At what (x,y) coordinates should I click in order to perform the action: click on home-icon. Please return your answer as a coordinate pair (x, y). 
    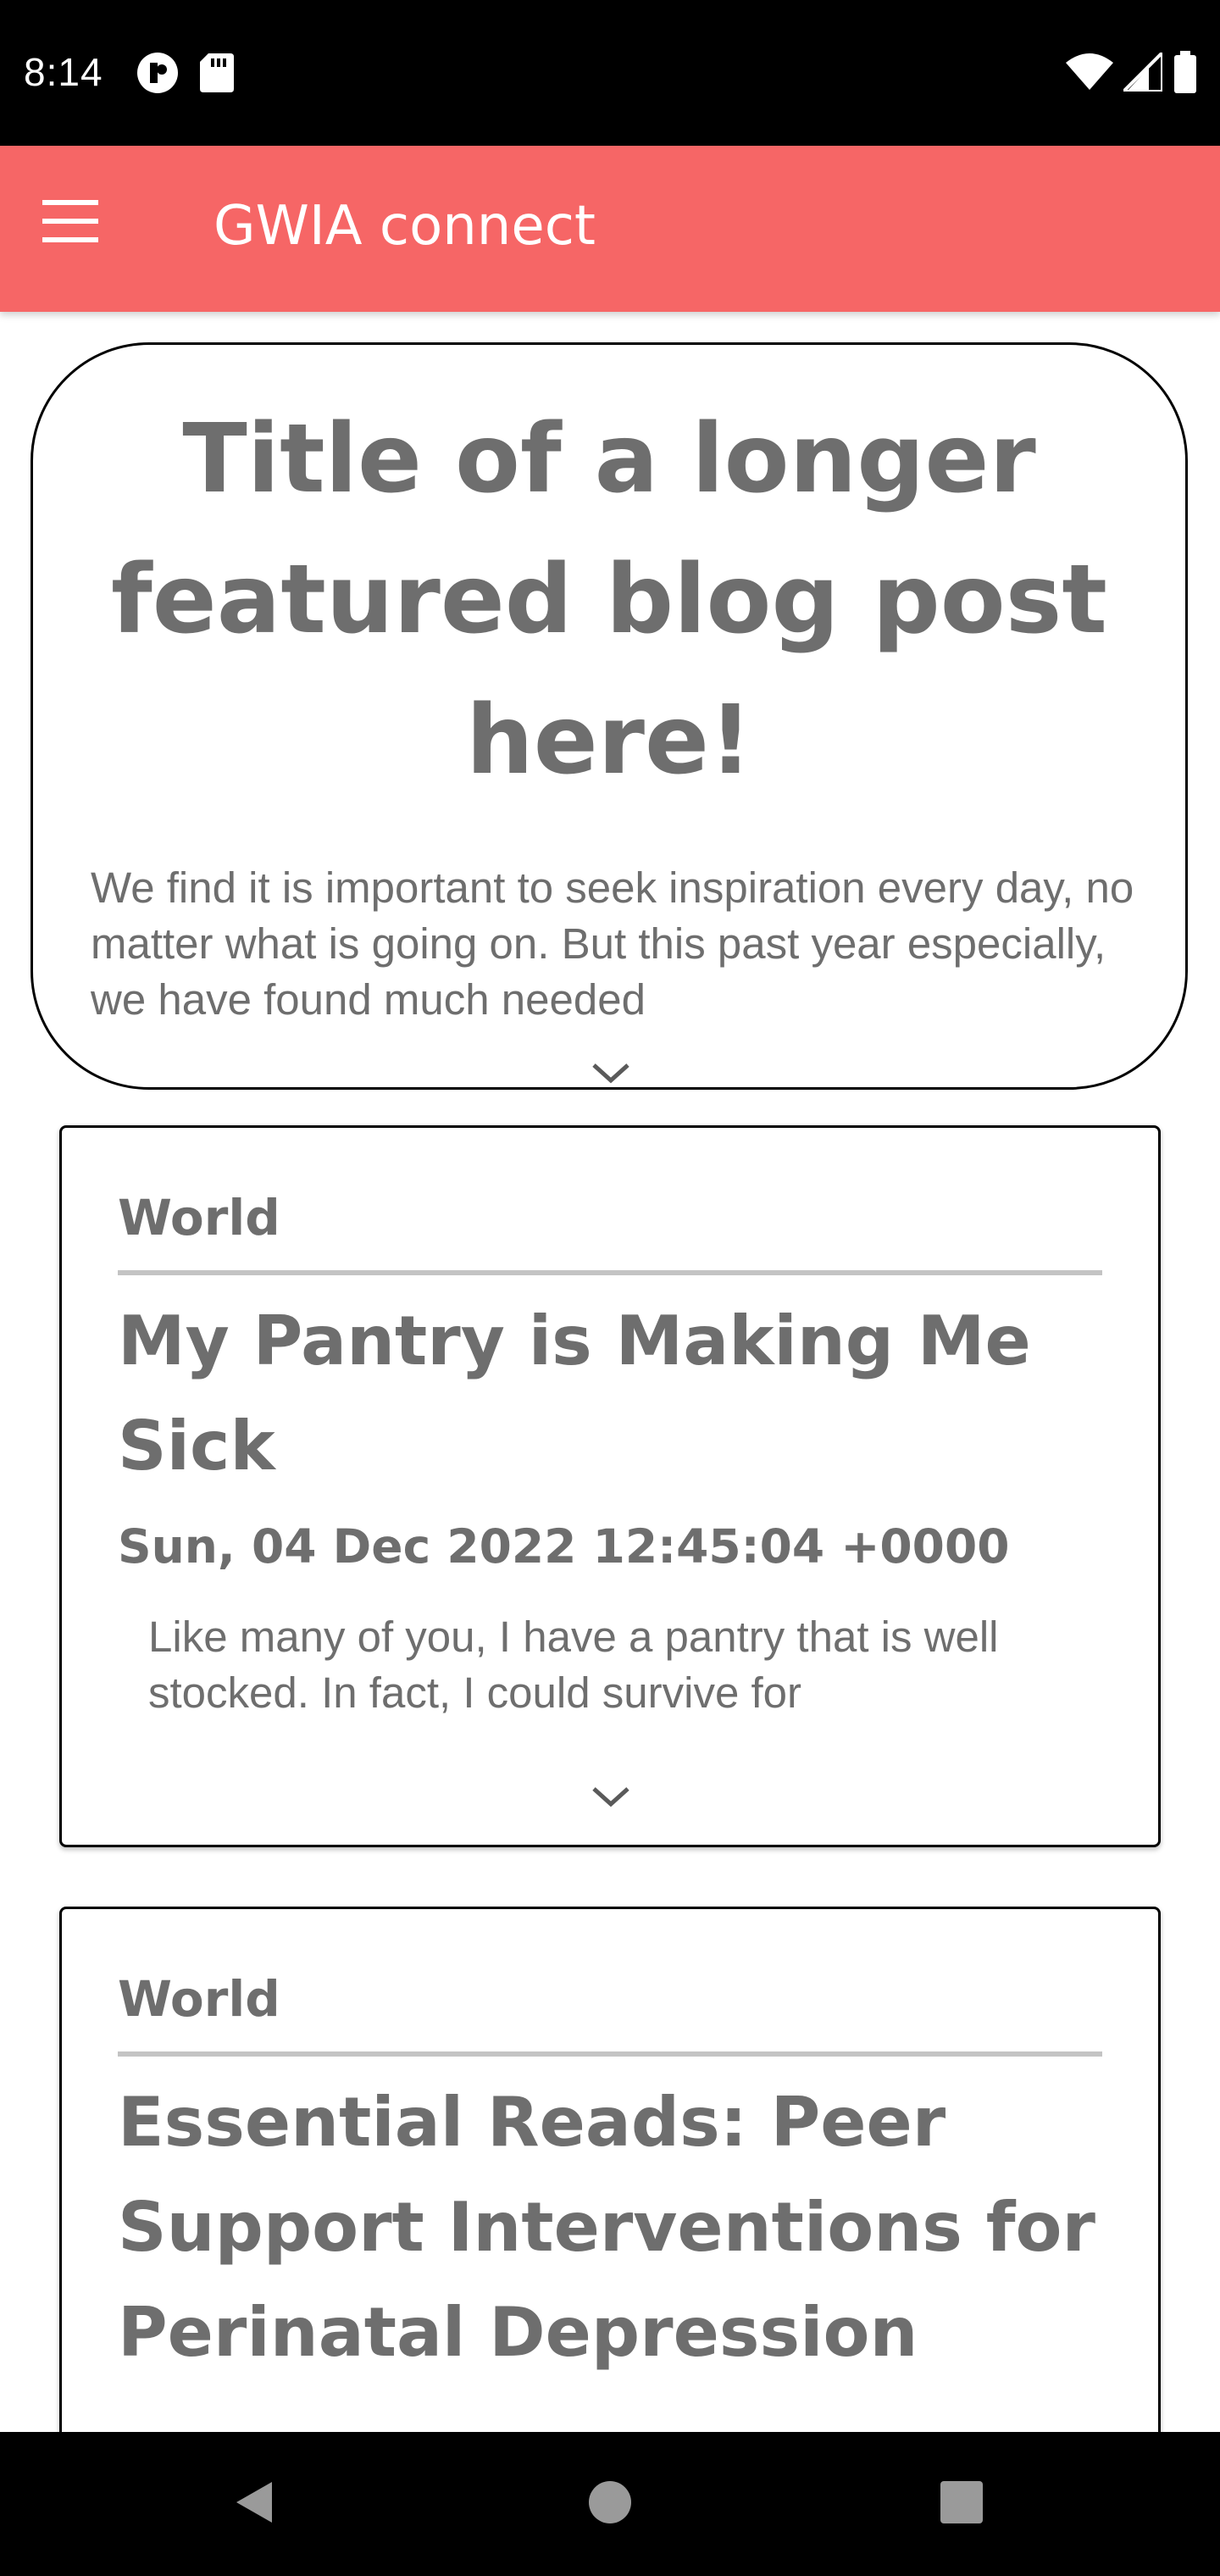
    Looking at the image, I should click on (610, 2502).